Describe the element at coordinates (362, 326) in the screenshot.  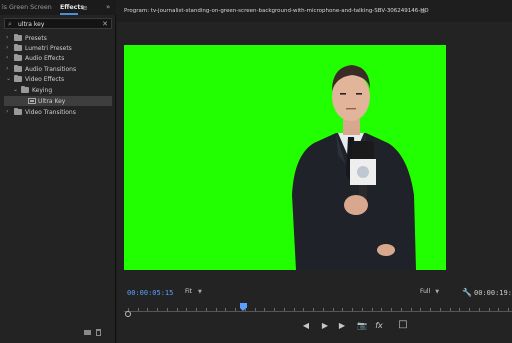
I see `export-frame-icon: 📷` at that location.